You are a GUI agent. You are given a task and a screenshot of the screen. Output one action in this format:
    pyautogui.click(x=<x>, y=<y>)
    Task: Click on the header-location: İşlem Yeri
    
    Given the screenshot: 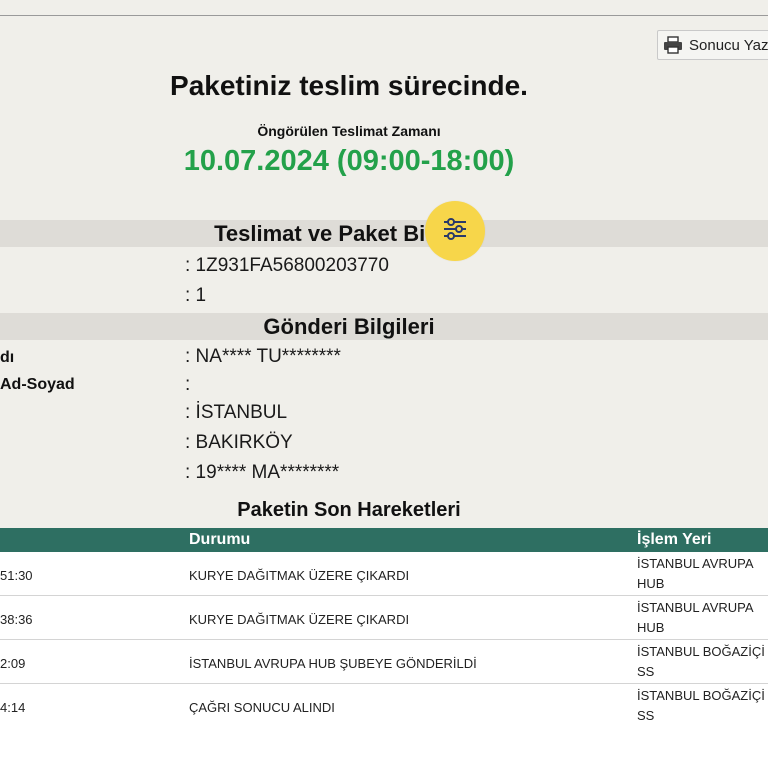 What is the action you would take?
    pyautogui.click(x=674, y=539)
    